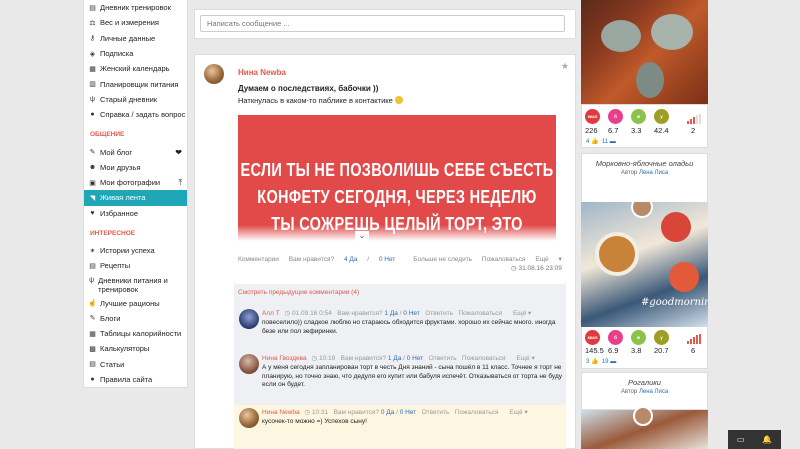 This screenshot has height=449, width=800. What do you see at coordinates (135, 114) in the screenshot?
I see `sidebar-item-help: ● Справка / задать вопрос` at bounding box center [135, 114].